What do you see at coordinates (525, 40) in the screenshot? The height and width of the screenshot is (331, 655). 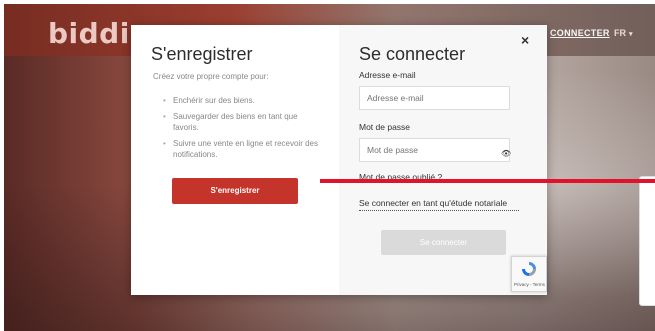 I see `close-icon: ×` at bounding box center [525, 40].